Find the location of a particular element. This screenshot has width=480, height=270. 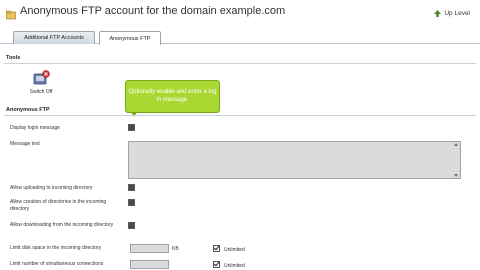

connections-unlimited-checkbox is located at coordinates (216, 264).